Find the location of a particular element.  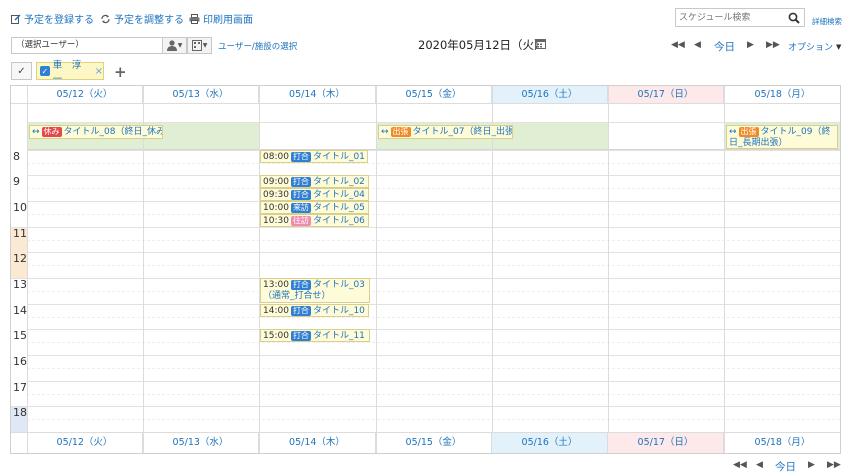

user-picker-button: ▼ is located at coordinates (174, 45).